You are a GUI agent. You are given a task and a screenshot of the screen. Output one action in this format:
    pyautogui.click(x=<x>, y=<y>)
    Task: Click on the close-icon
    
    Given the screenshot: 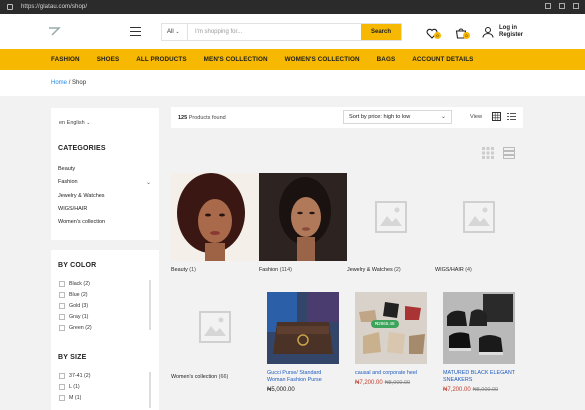 What is the action you would take?
    pyautogui.click(x=576, y=6)
    